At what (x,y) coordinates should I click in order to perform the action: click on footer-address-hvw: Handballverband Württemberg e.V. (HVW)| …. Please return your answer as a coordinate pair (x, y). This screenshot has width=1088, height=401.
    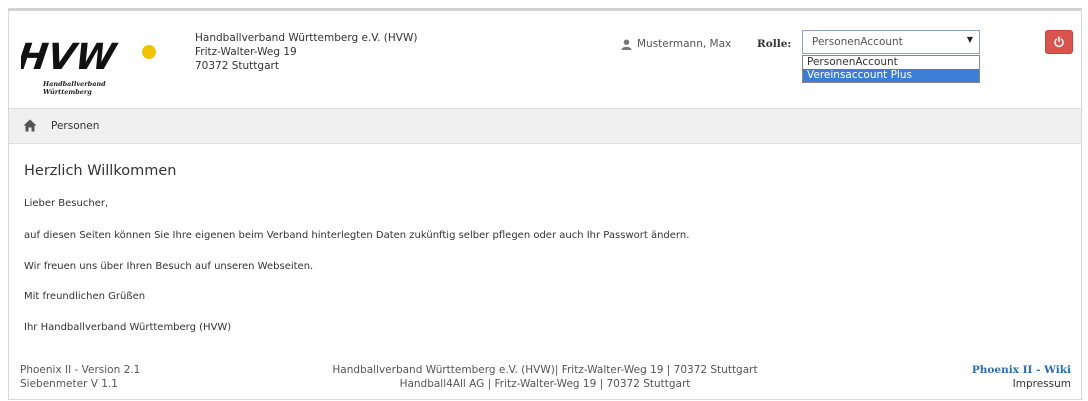
    Looking at the image, I should click on (545, 370).